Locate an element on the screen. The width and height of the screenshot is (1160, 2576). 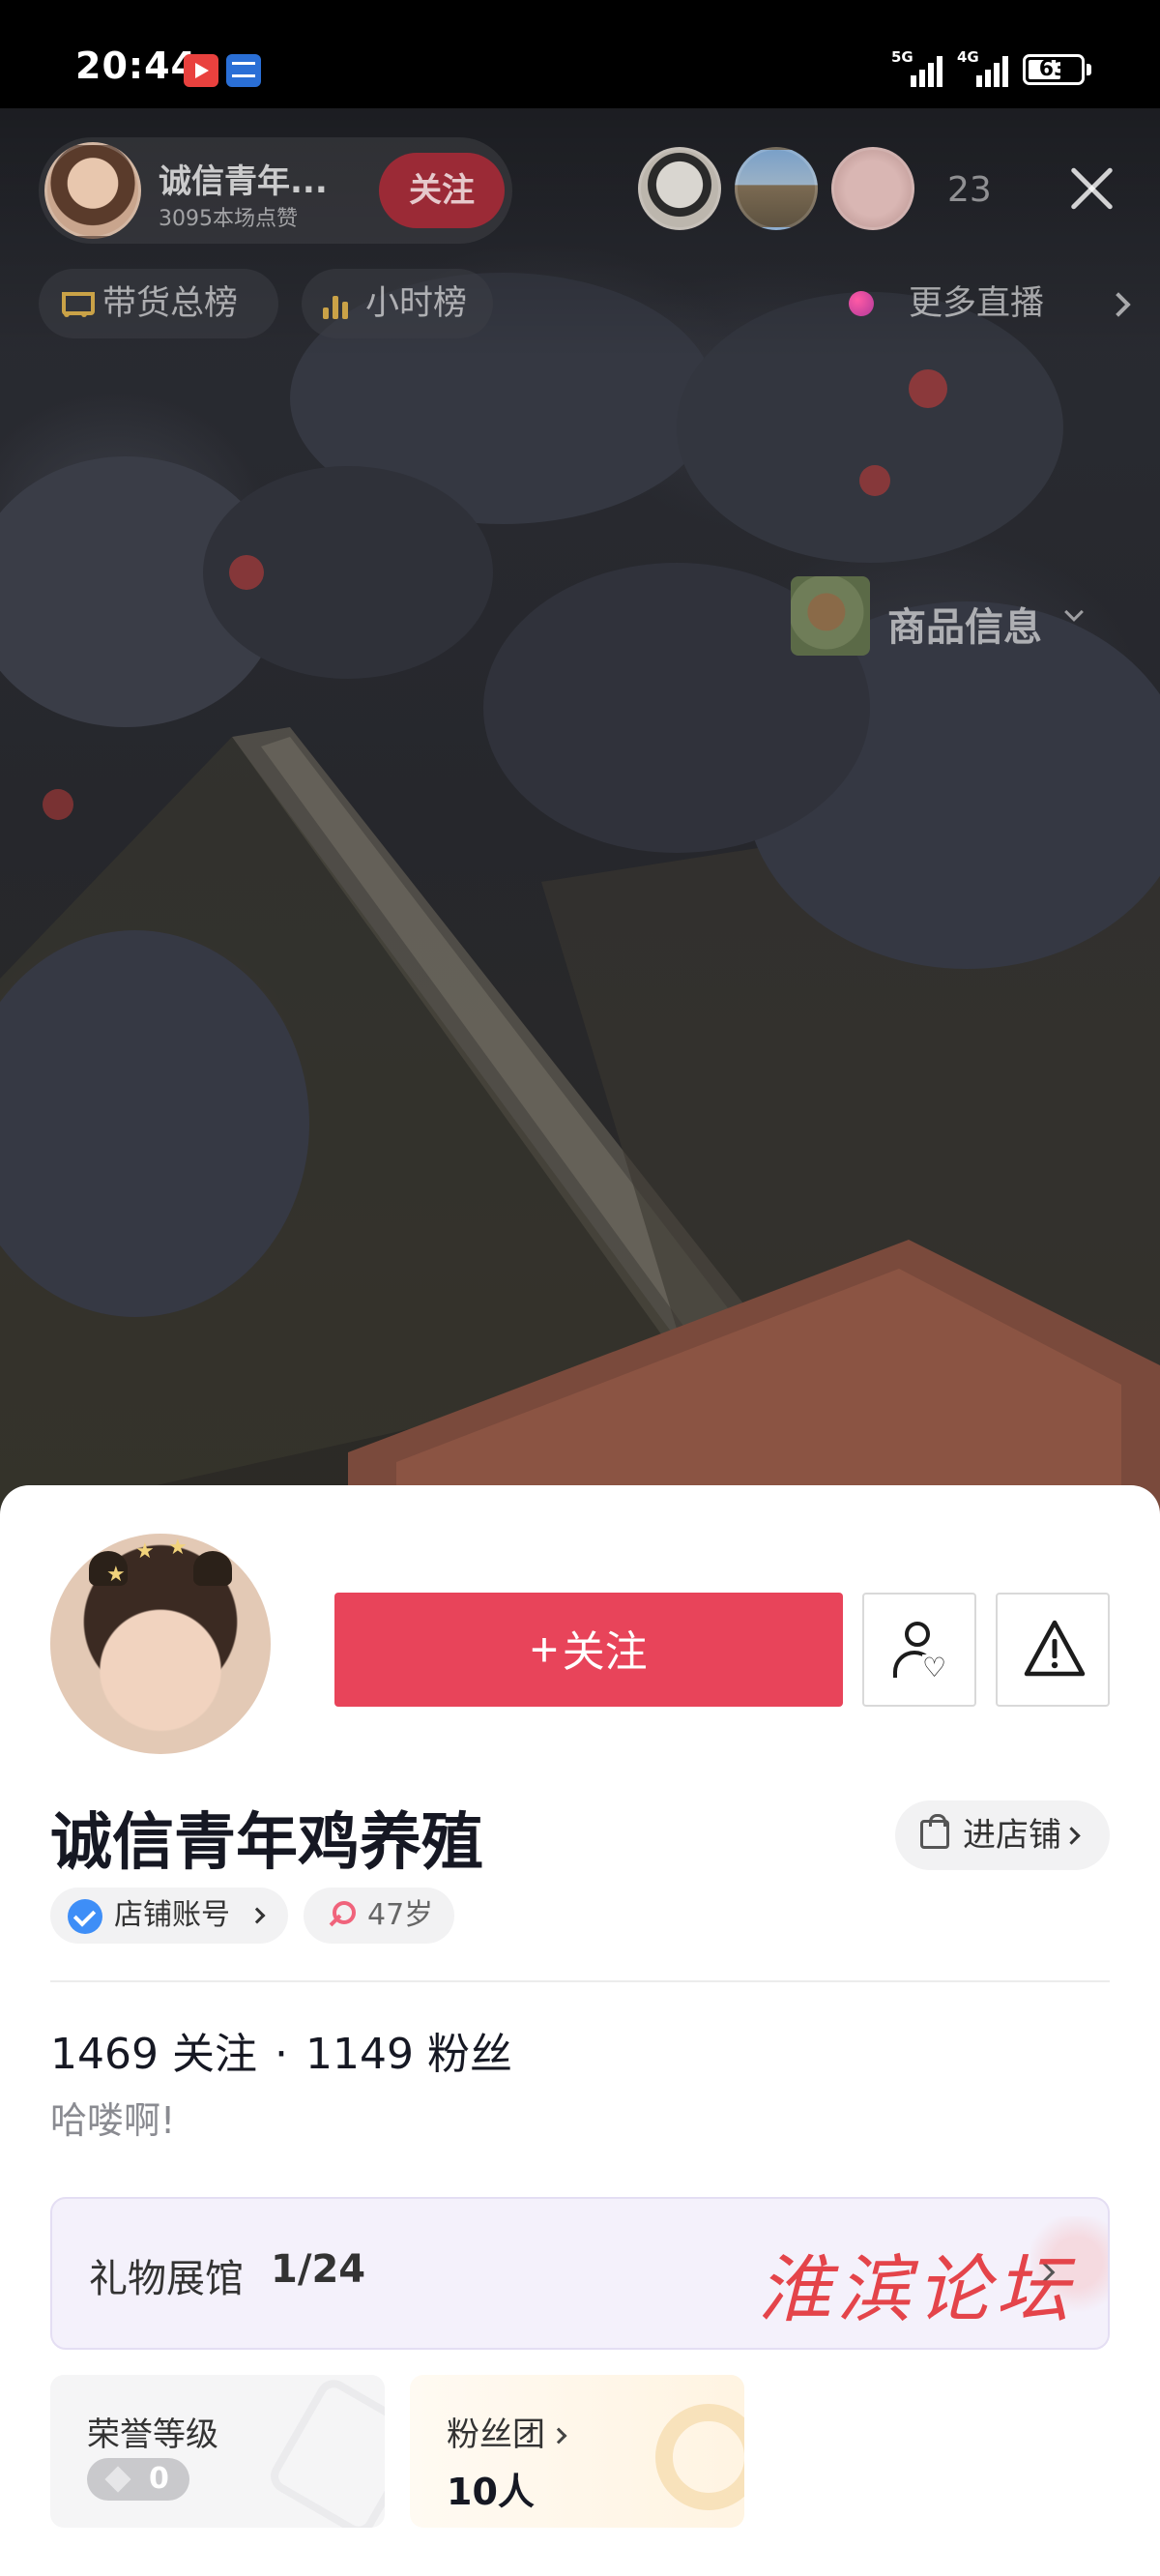
hour-rank-pill: 小时榜 is located at coordinates (398, 303).